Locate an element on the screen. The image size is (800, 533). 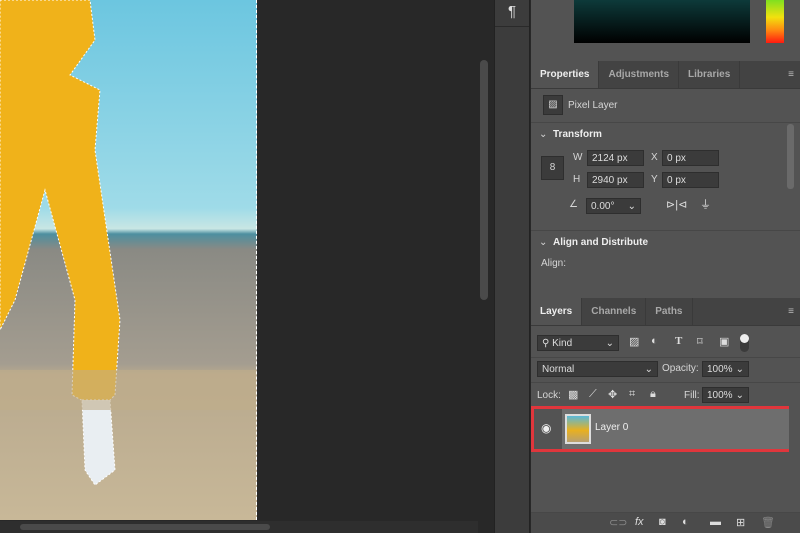
w-label: W is located at coordinates (578, 157).